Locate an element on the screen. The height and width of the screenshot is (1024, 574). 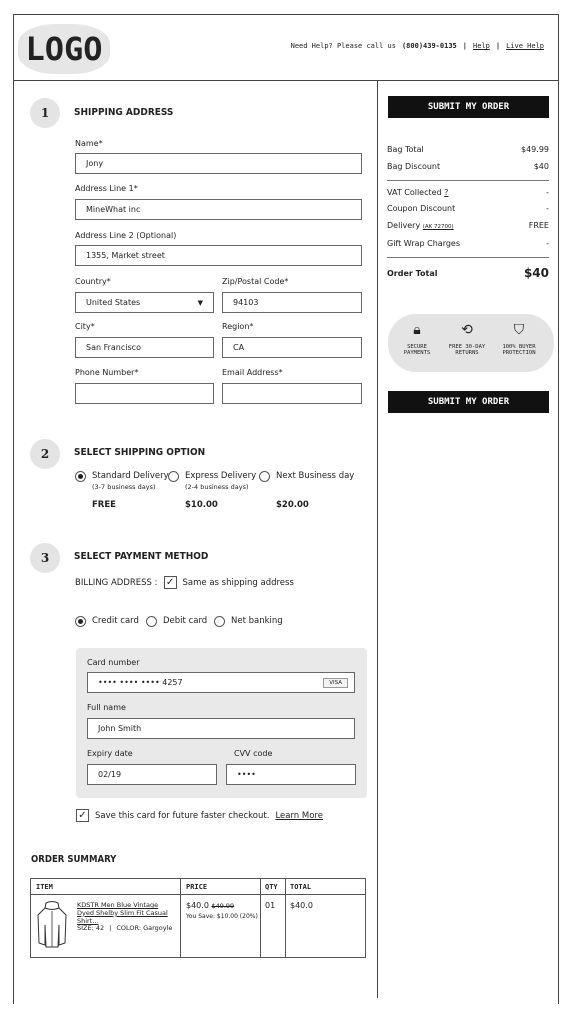
cvv-label: CVV code is located at coordinates (253, 753).